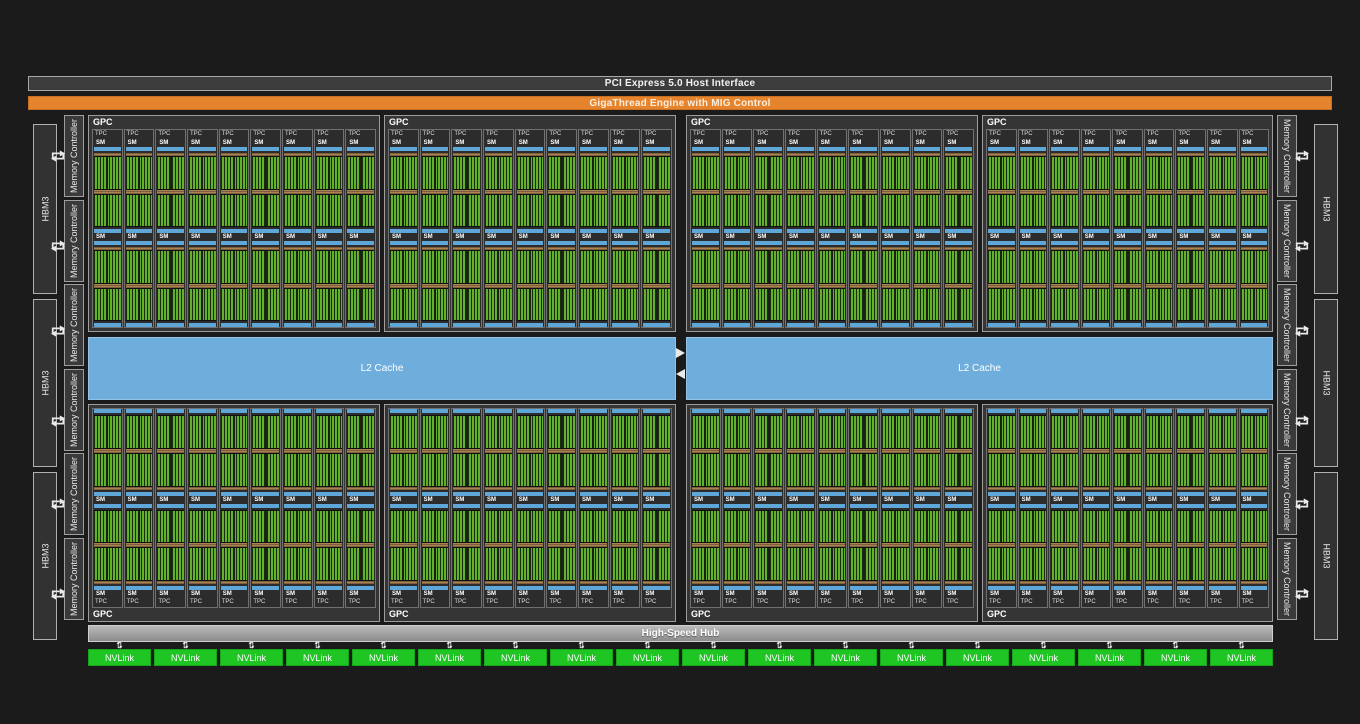  What do you see at coordinates (1302, 421) in the screenshot?
I see `hbm-mc-swap-arrows-icon` at bounding box center [1302, 421].